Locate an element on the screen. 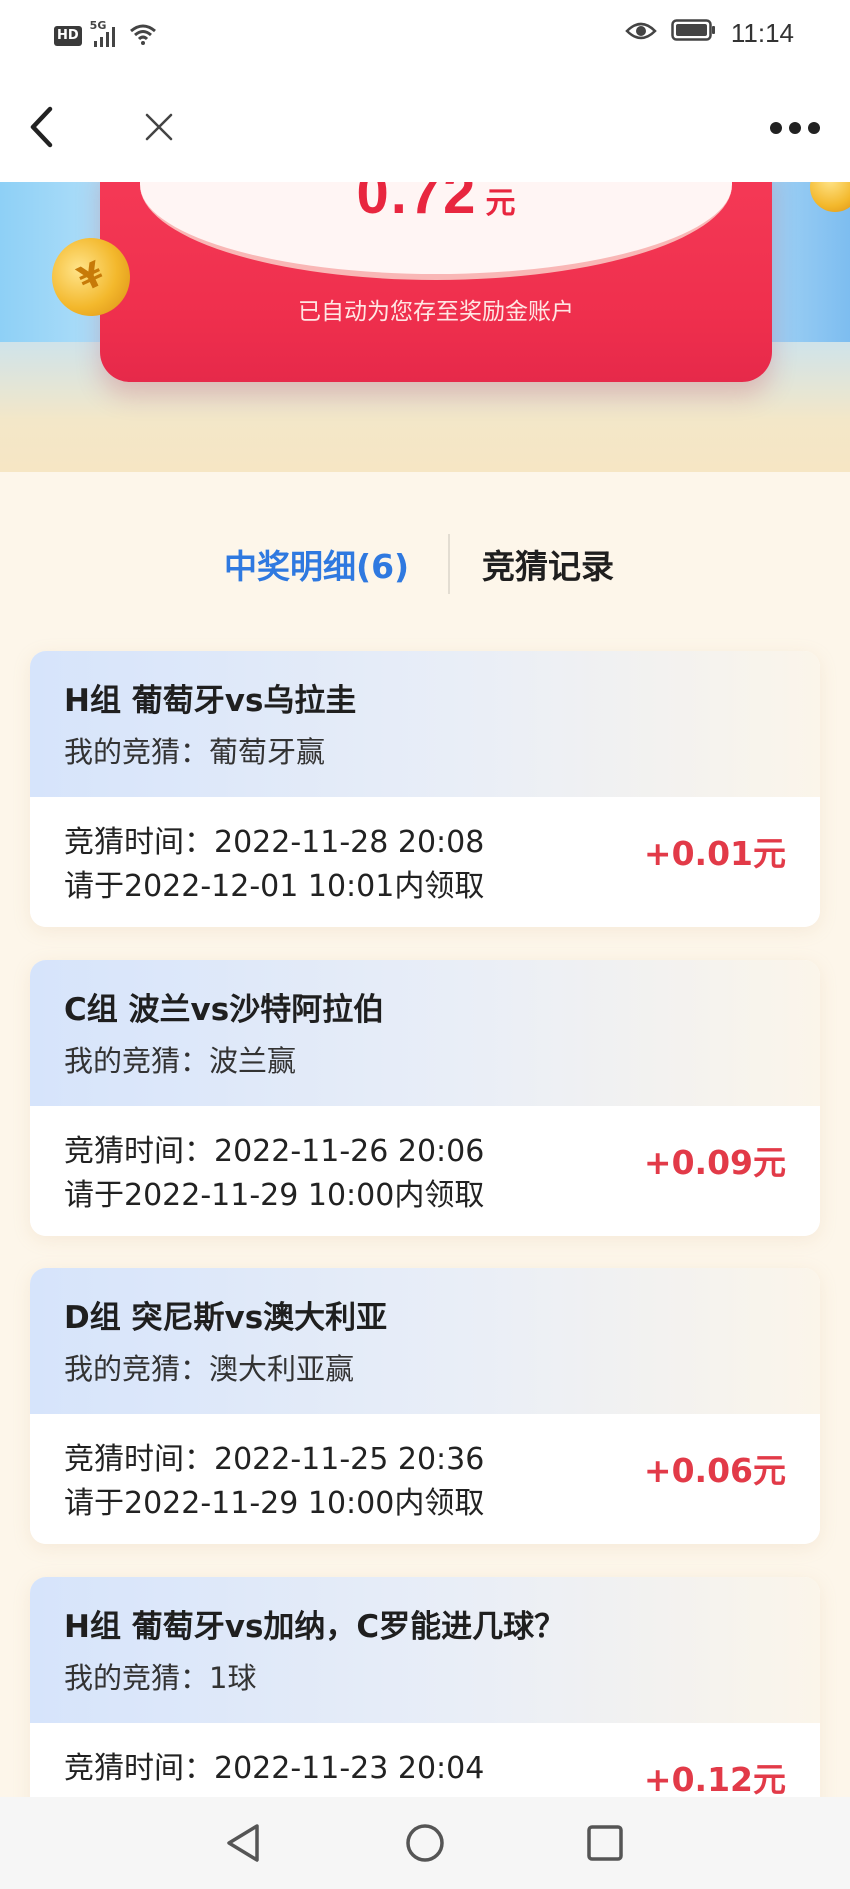  clock: 11:14 is located at coordinates (762, 33).